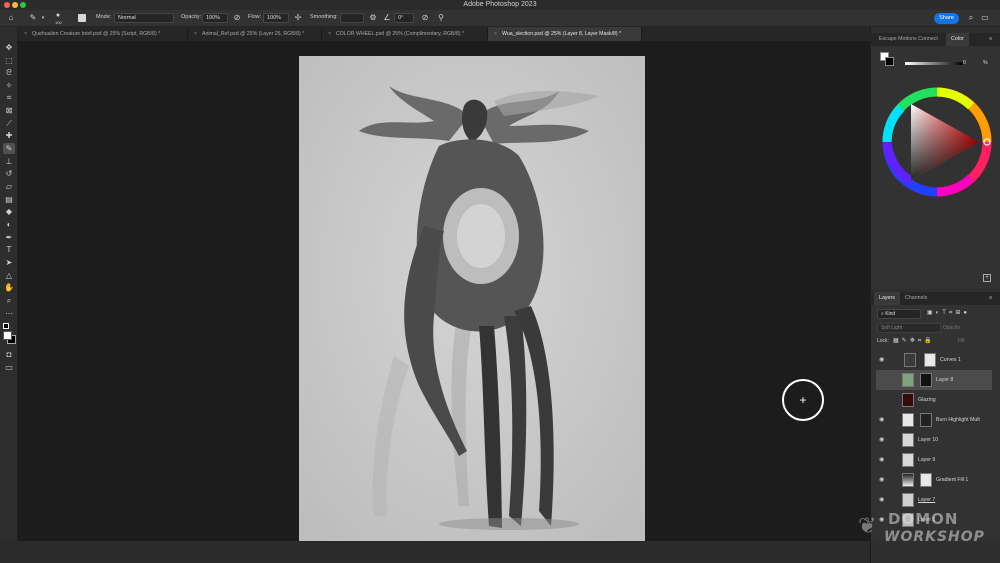  I want to click on layer-row: ◉ Gradient Fill 1, so click(934, 480).